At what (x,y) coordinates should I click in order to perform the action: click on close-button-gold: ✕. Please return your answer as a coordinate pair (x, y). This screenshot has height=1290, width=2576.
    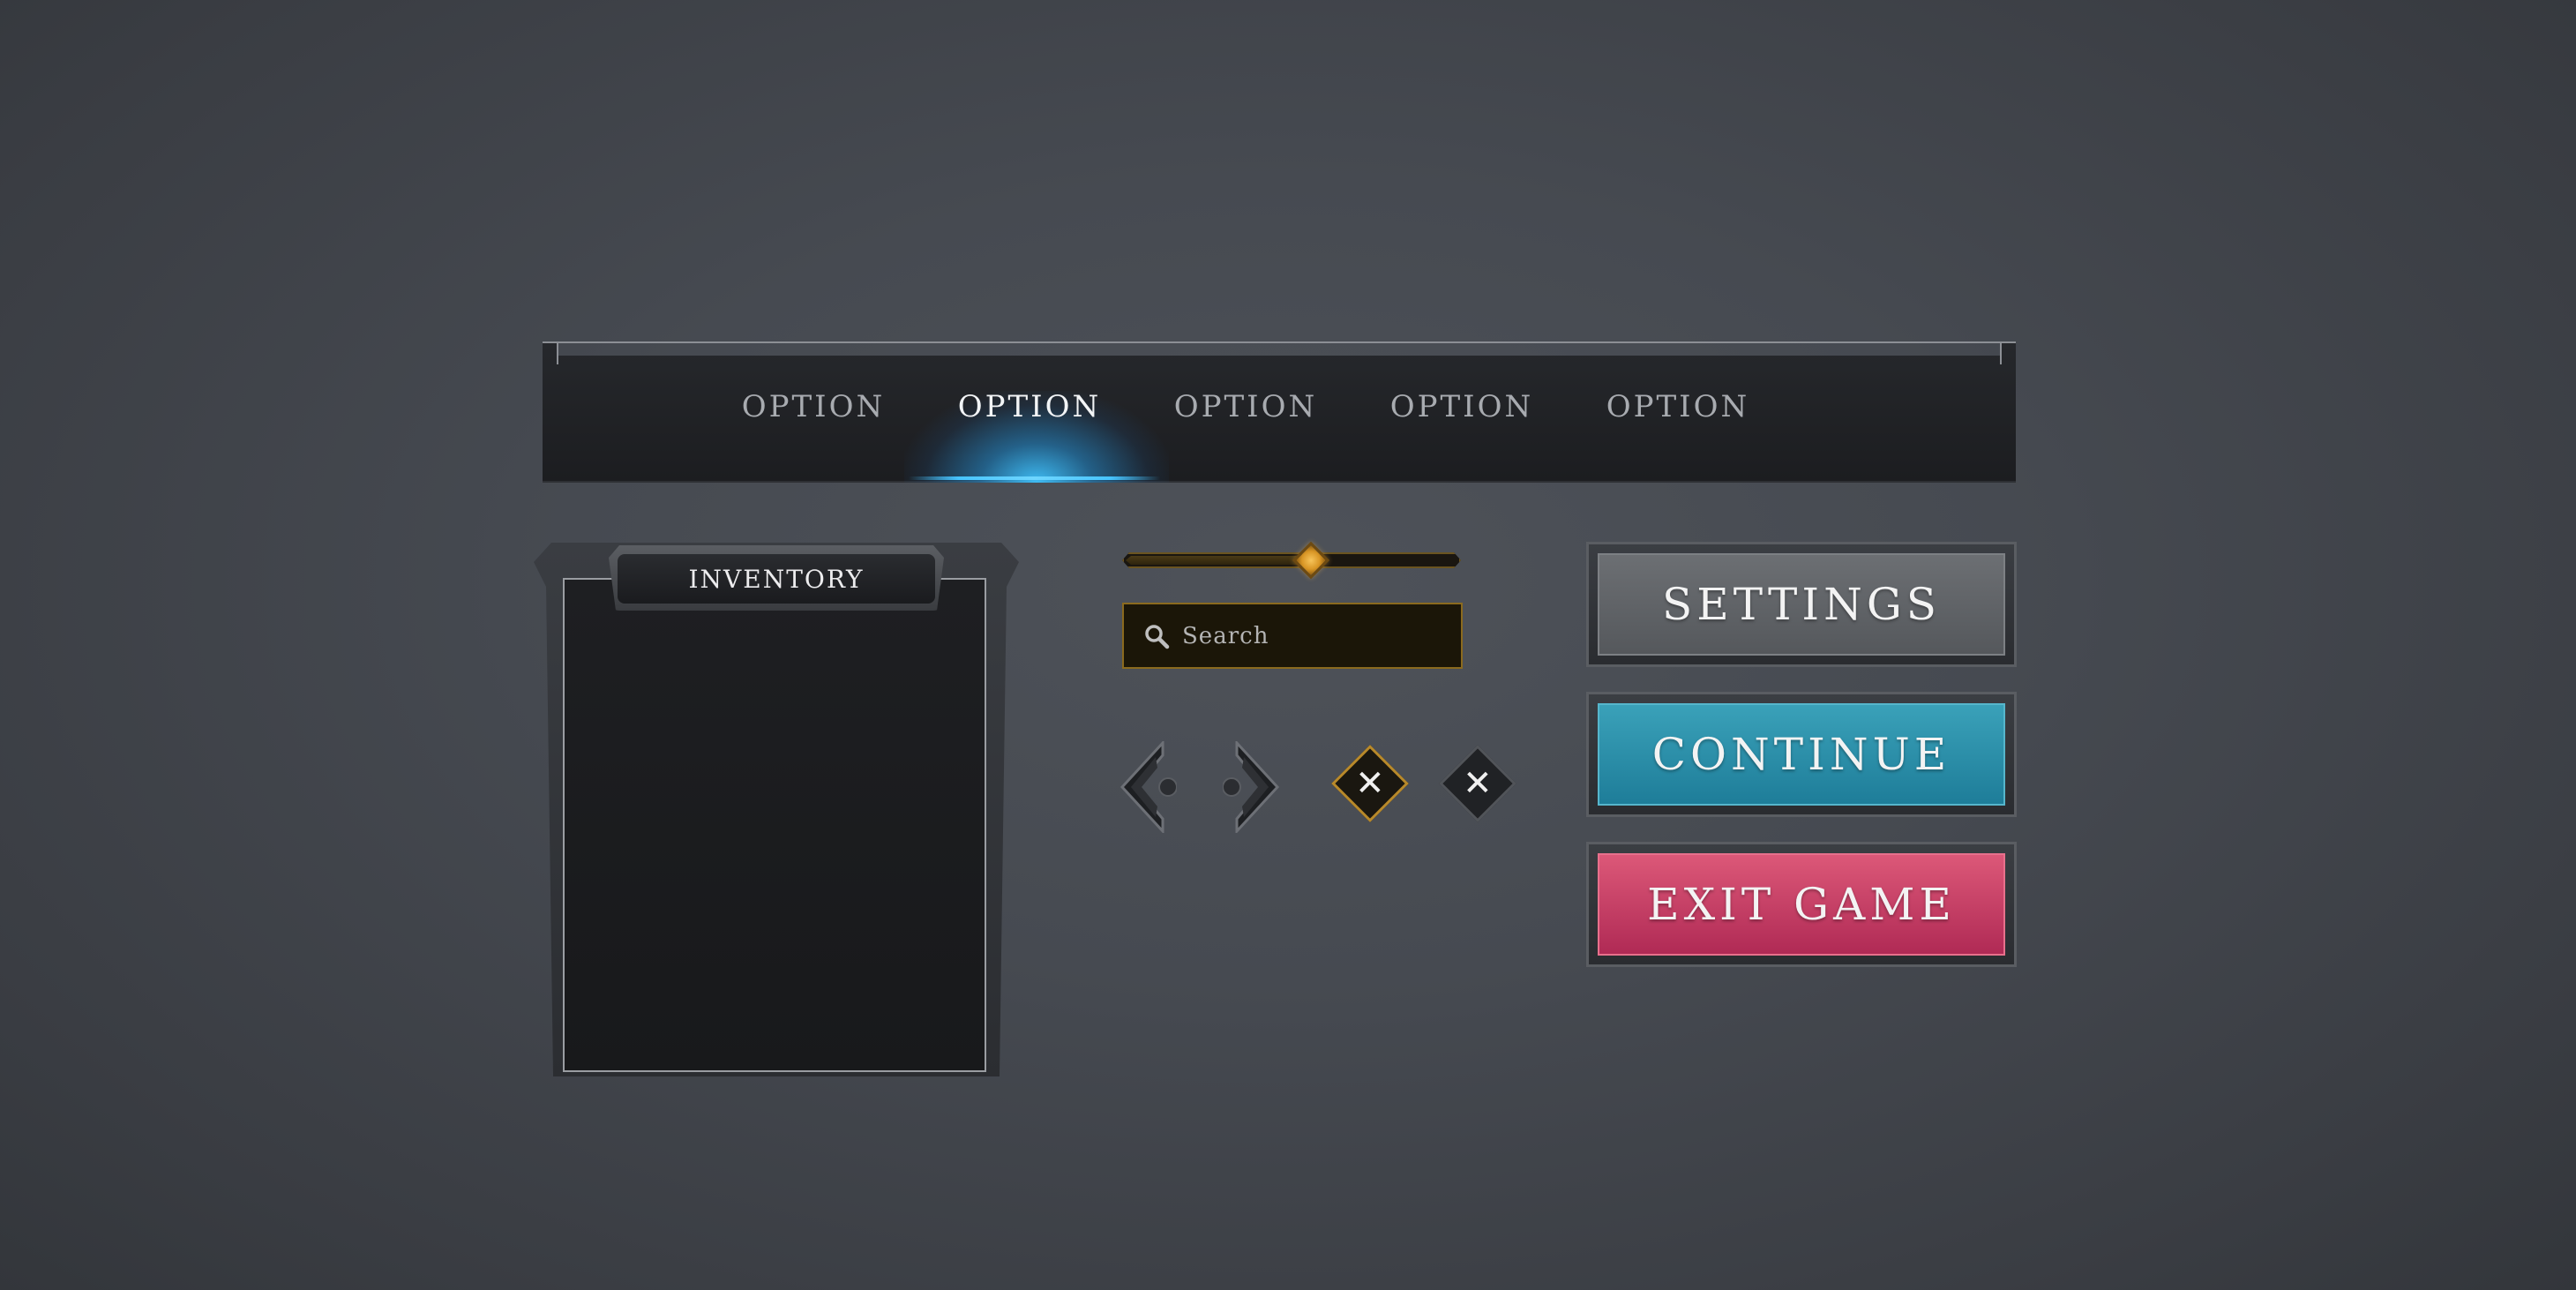
    Looking at the image, I should click on (1370, 783).